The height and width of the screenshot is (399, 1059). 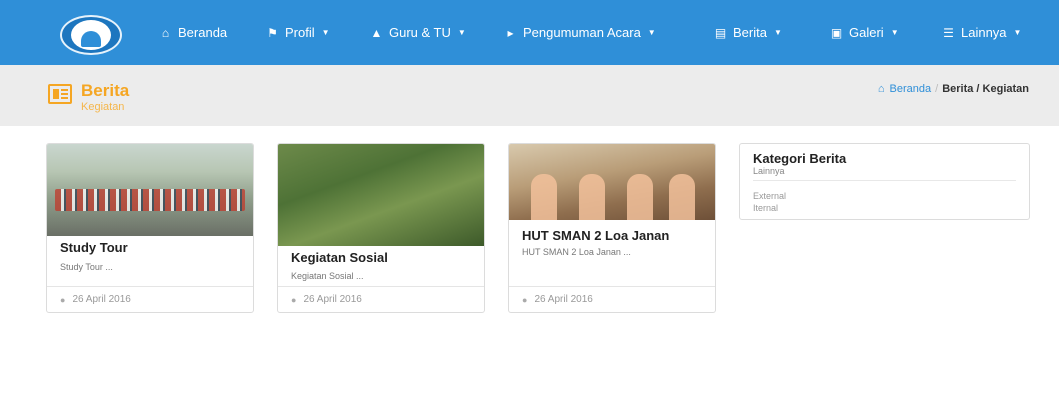 What do you see at coordinates (203, 32) in the screenshot?
I see `nav-item-label: Beranda` at bounding box center [203, 32].